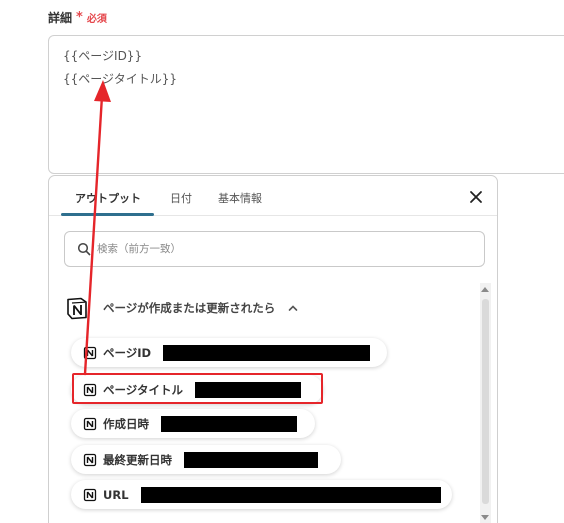 The height and width of the screenshot is (523, 564). What do you see at coordinates (143, 389) in the screenshot?
I see `item-label: ページタイトル` at bounding box center [143, 389].